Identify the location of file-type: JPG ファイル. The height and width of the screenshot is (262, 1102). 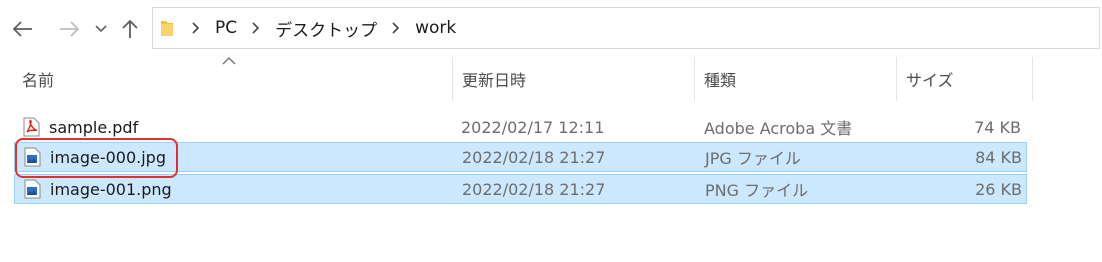
(753, 158).